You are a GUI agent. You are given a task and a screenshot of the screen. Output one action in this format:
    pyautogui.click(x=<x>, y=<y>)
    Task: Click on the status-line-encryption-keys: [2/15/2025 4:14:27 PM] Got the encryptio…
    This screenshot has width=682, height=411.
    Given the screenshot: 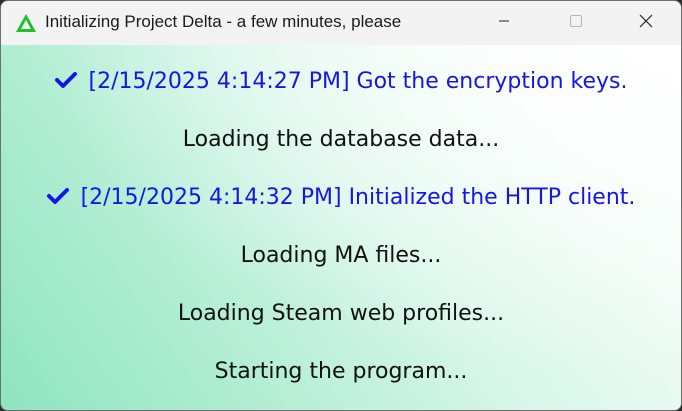 What is the action you would take?
    pyautogui.click(x=341, y=81)
    